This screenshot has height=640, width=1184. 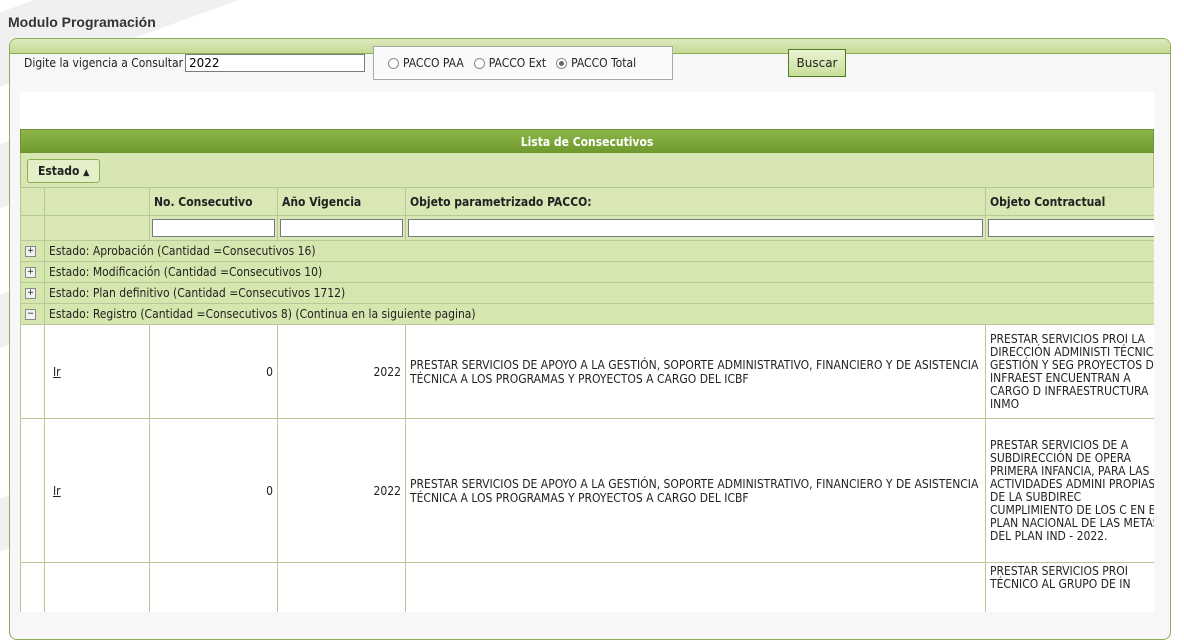 I want to click on filter-objeto-contractual-cell, so click(x=1069, y=228).